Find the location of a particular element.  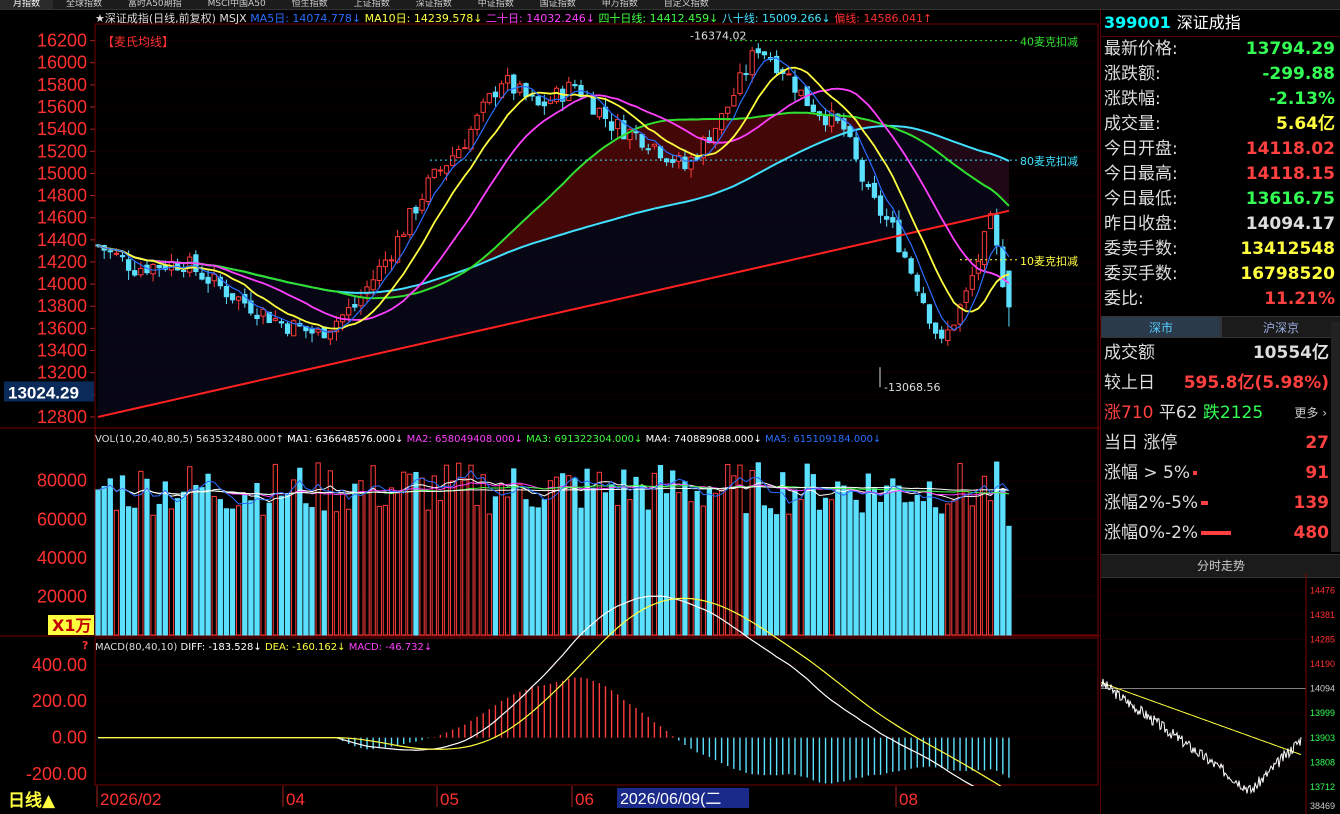

stat-bar is located at coordinates (1205, 503).